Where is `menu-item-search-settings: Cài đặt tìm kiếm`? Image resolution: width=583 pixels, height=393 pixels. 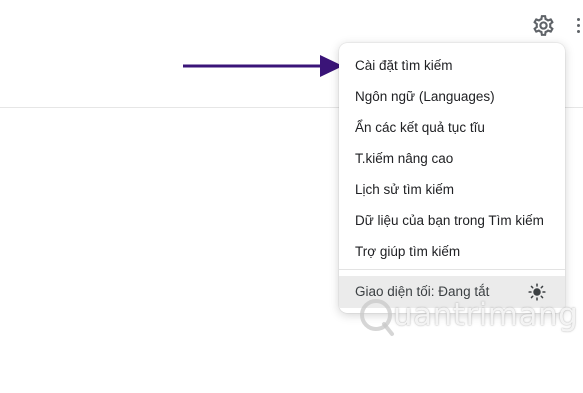 menu-item-search-settings: Cài đặt tìm kiếm is located at coordinates (452, 65).